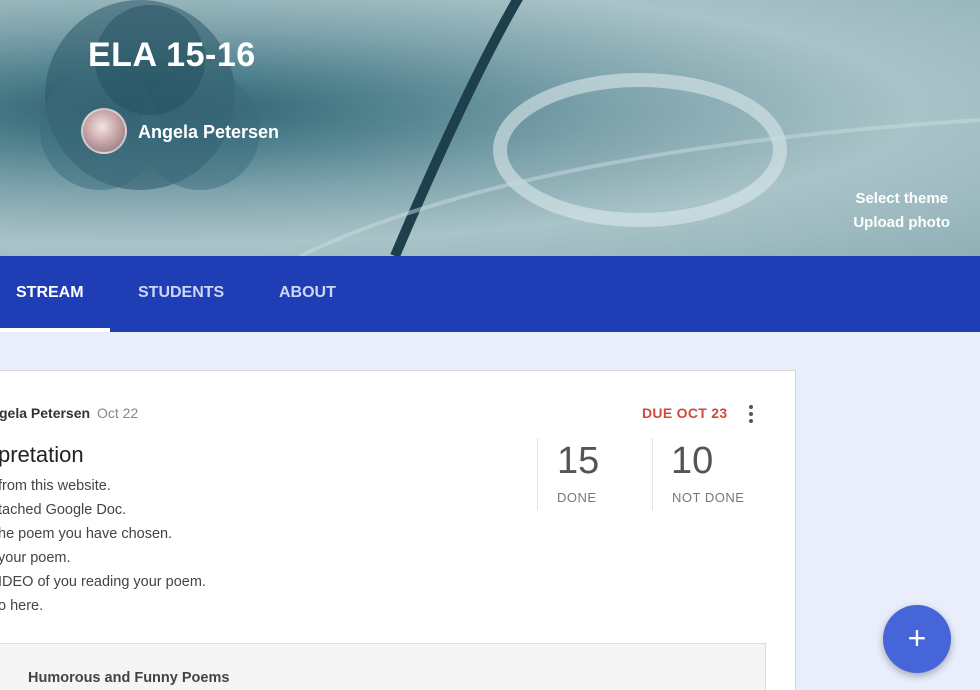  I want to click on tab-bar: STREAM STUDENTS ABOUT, so click(490, 294).